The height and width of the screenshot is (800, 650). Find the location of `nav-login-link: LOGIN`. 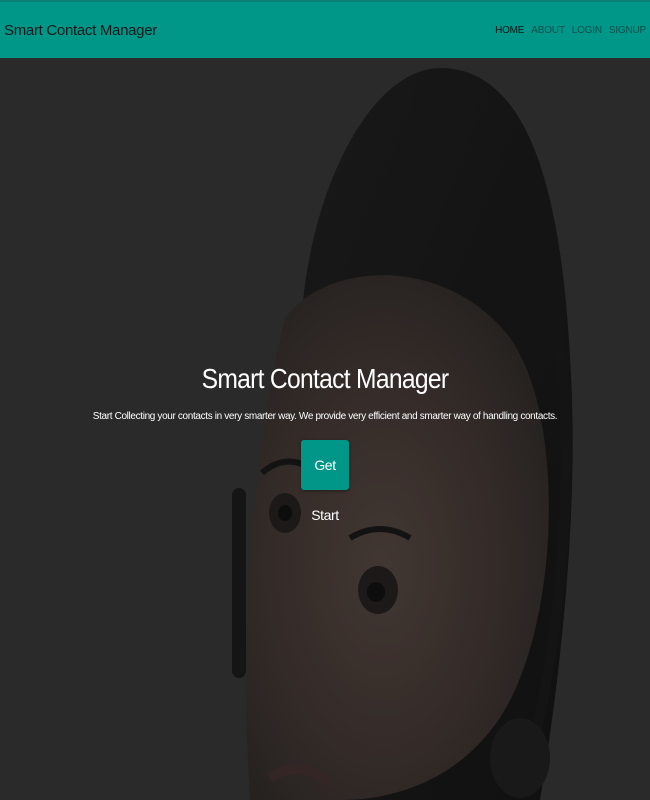

nav-login-link: LOGIN is located at coordinates (587, 30).